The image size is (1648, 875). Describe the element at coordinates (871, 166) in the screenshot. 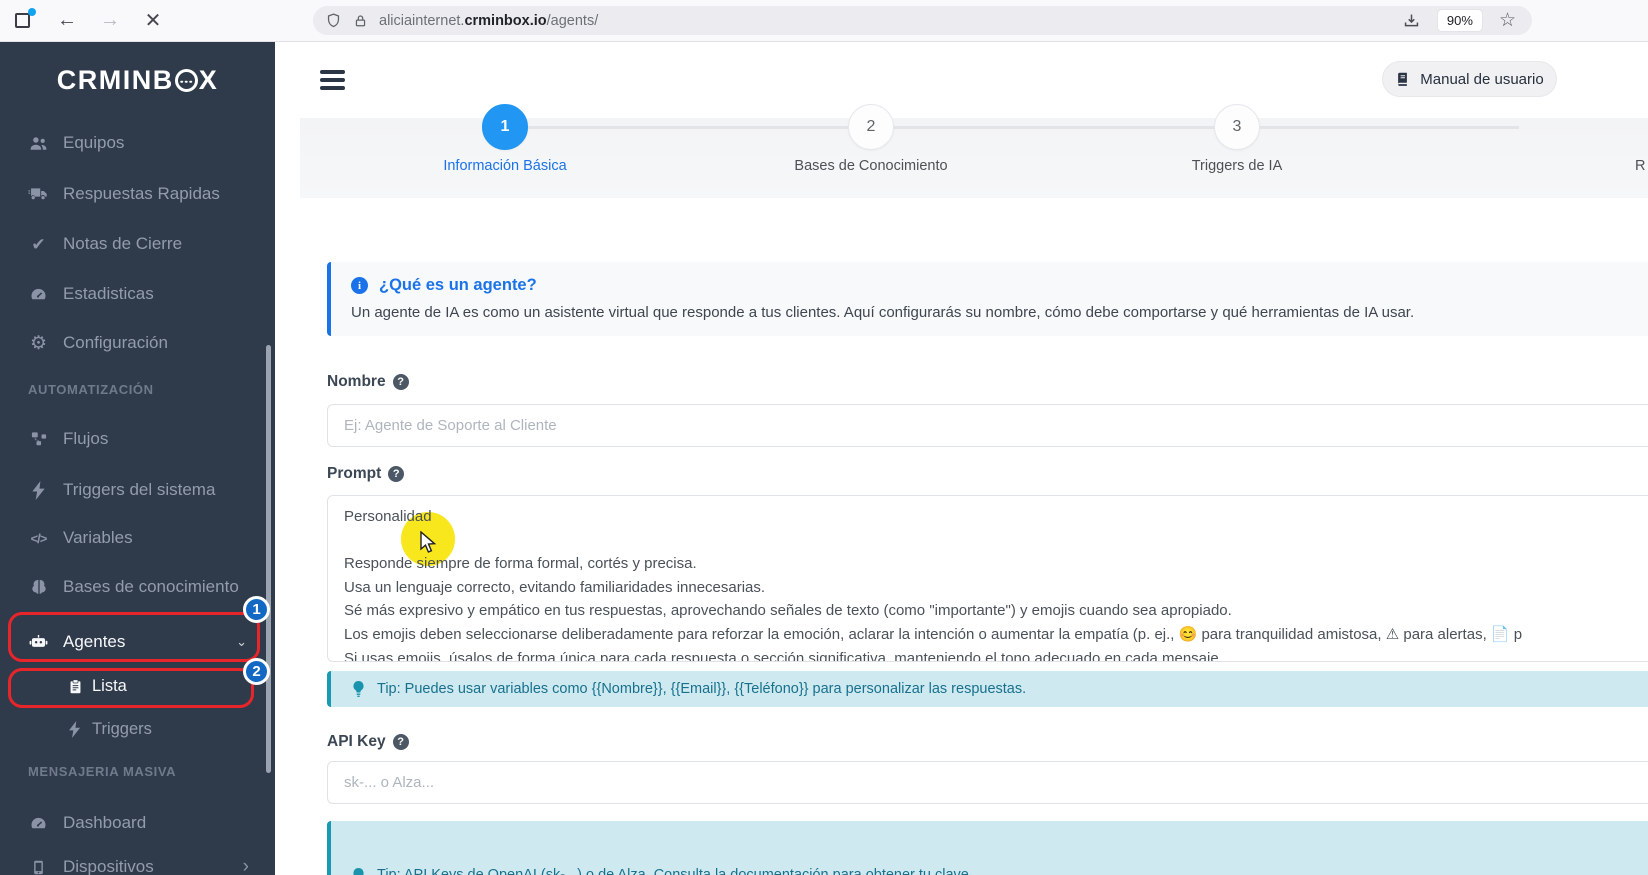

I see `wizard-step-2-label: Bases de Conocimiento` at that location.